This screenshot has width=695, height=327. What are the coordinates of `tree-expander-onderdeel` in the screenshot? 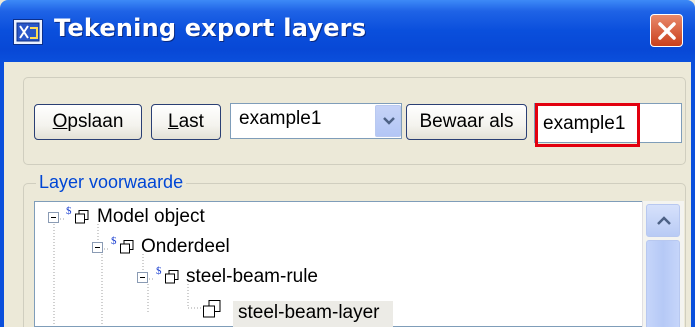 It's located at (97, 247).